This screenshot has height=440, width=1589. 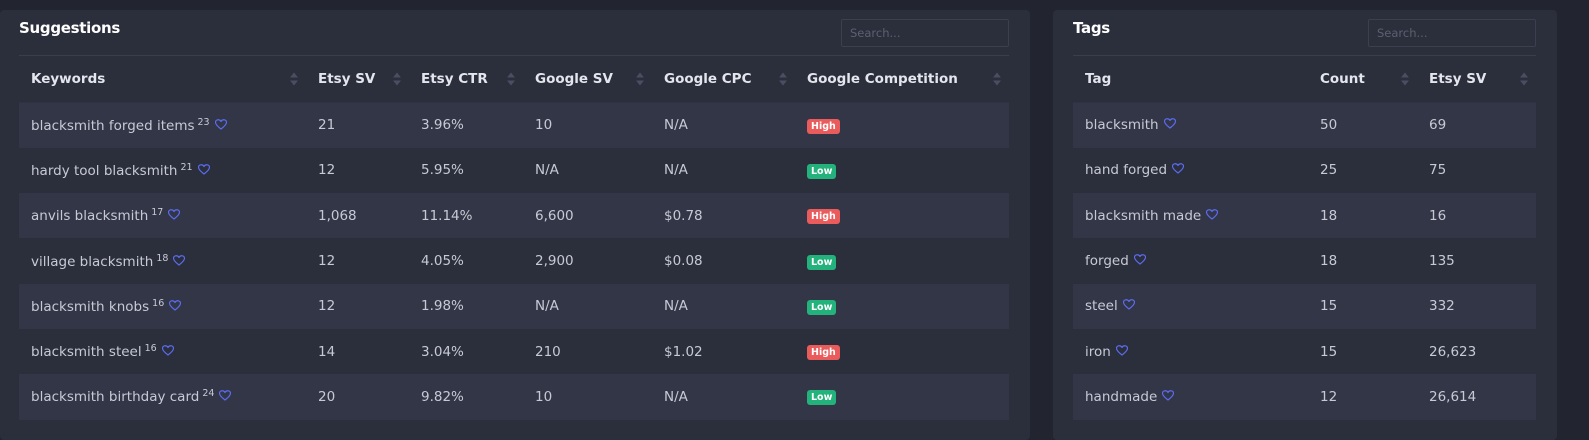 What do you see at coordinates (115, 397) in the screenshot?
I see `keyword-text: blacksmith birthday card` at bounding box center [115, 397].